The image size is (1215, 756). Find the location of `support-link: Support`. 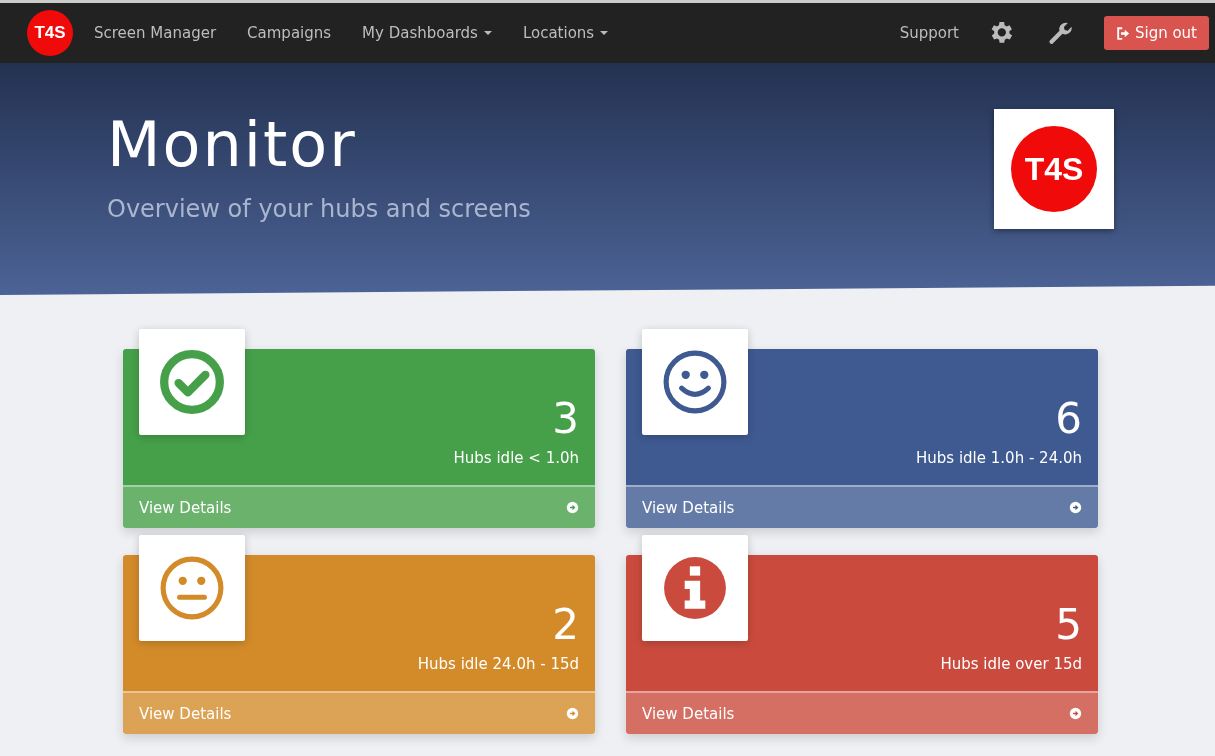

support-link: Support is located at coordinates (929, 33).